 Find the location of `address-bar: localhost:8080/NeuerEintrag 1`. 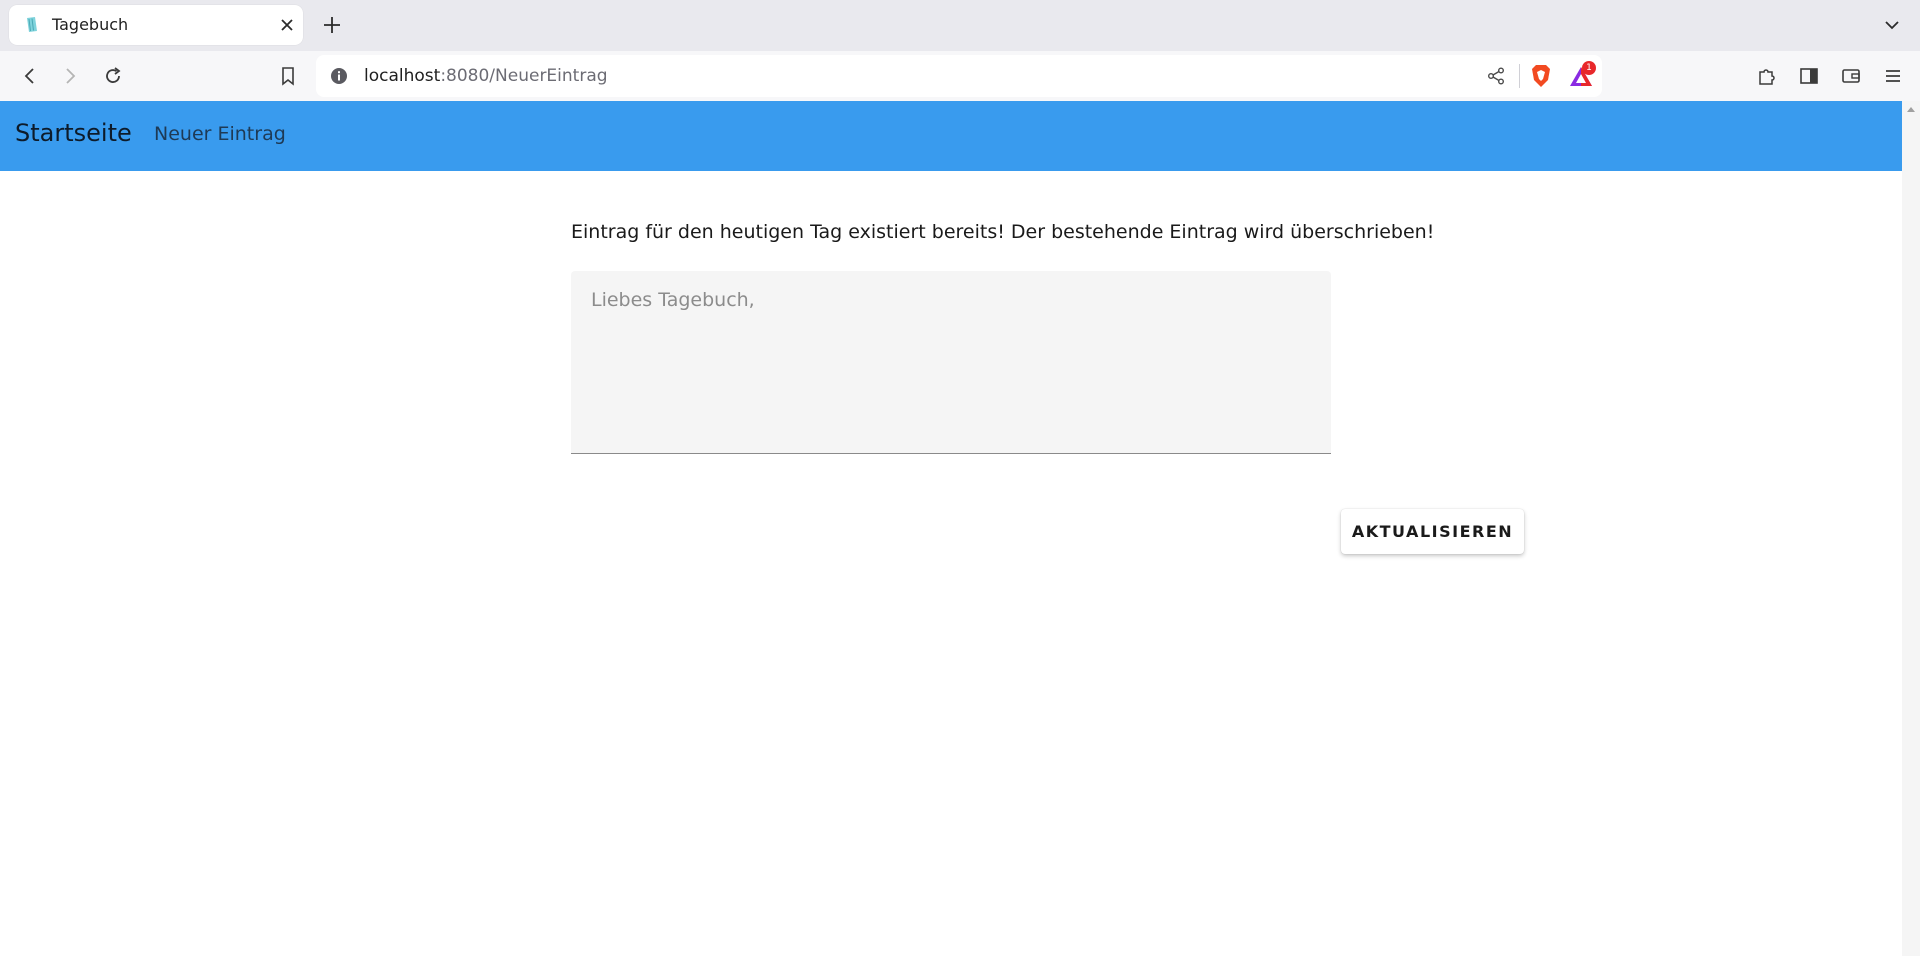

address-bar: localhost:8080/NeuerEintrag 1 is located at coordinates (959, 76).